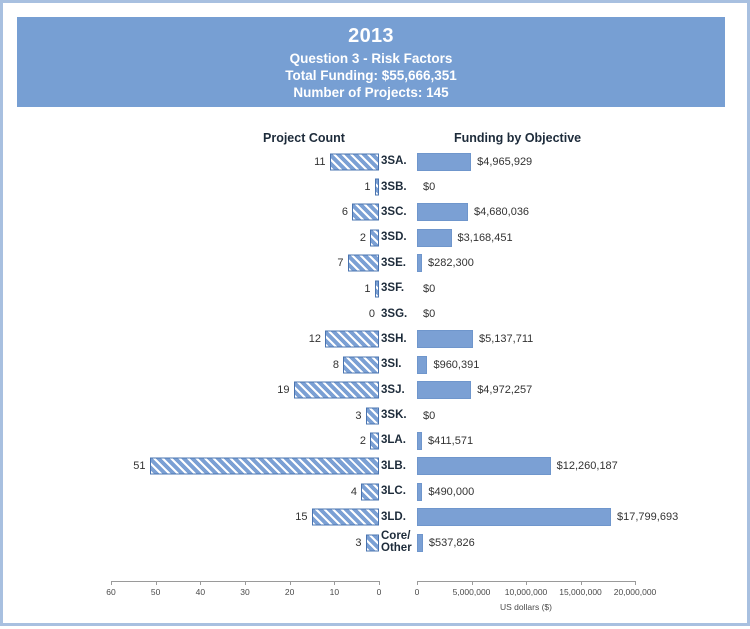  Describe the element at coordinates (394, 338) in the screenshot. I see `category-label: 3SH.` at that location.